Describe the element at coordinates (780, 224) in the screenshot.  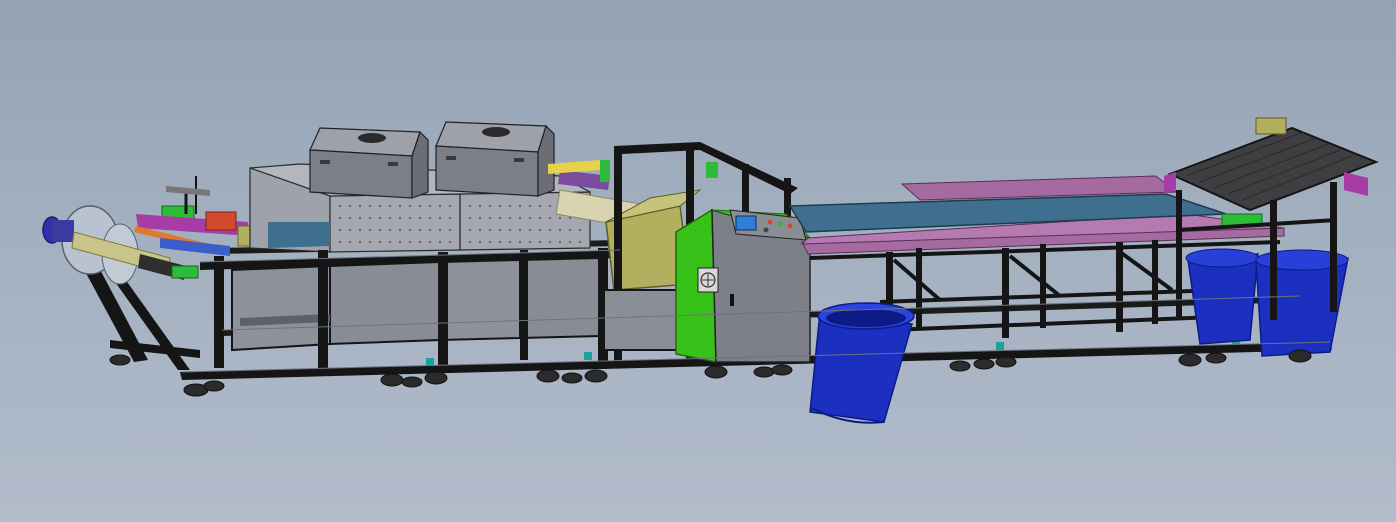
I see `green-button` at that location.